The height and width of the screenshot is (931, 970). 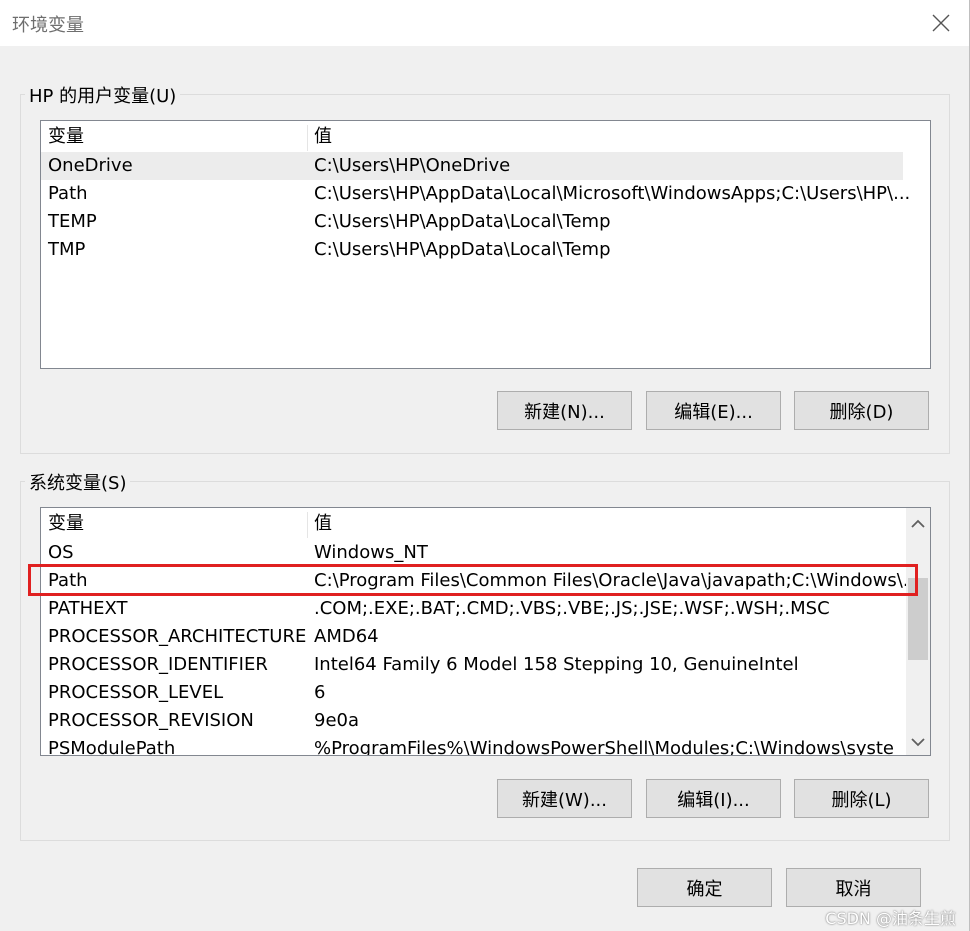 What do you see at coordinates (103, 95) in the screenshot?
I see `user-variables-legend: HP 的用户变量(U)` at bounding box center [103, 95].